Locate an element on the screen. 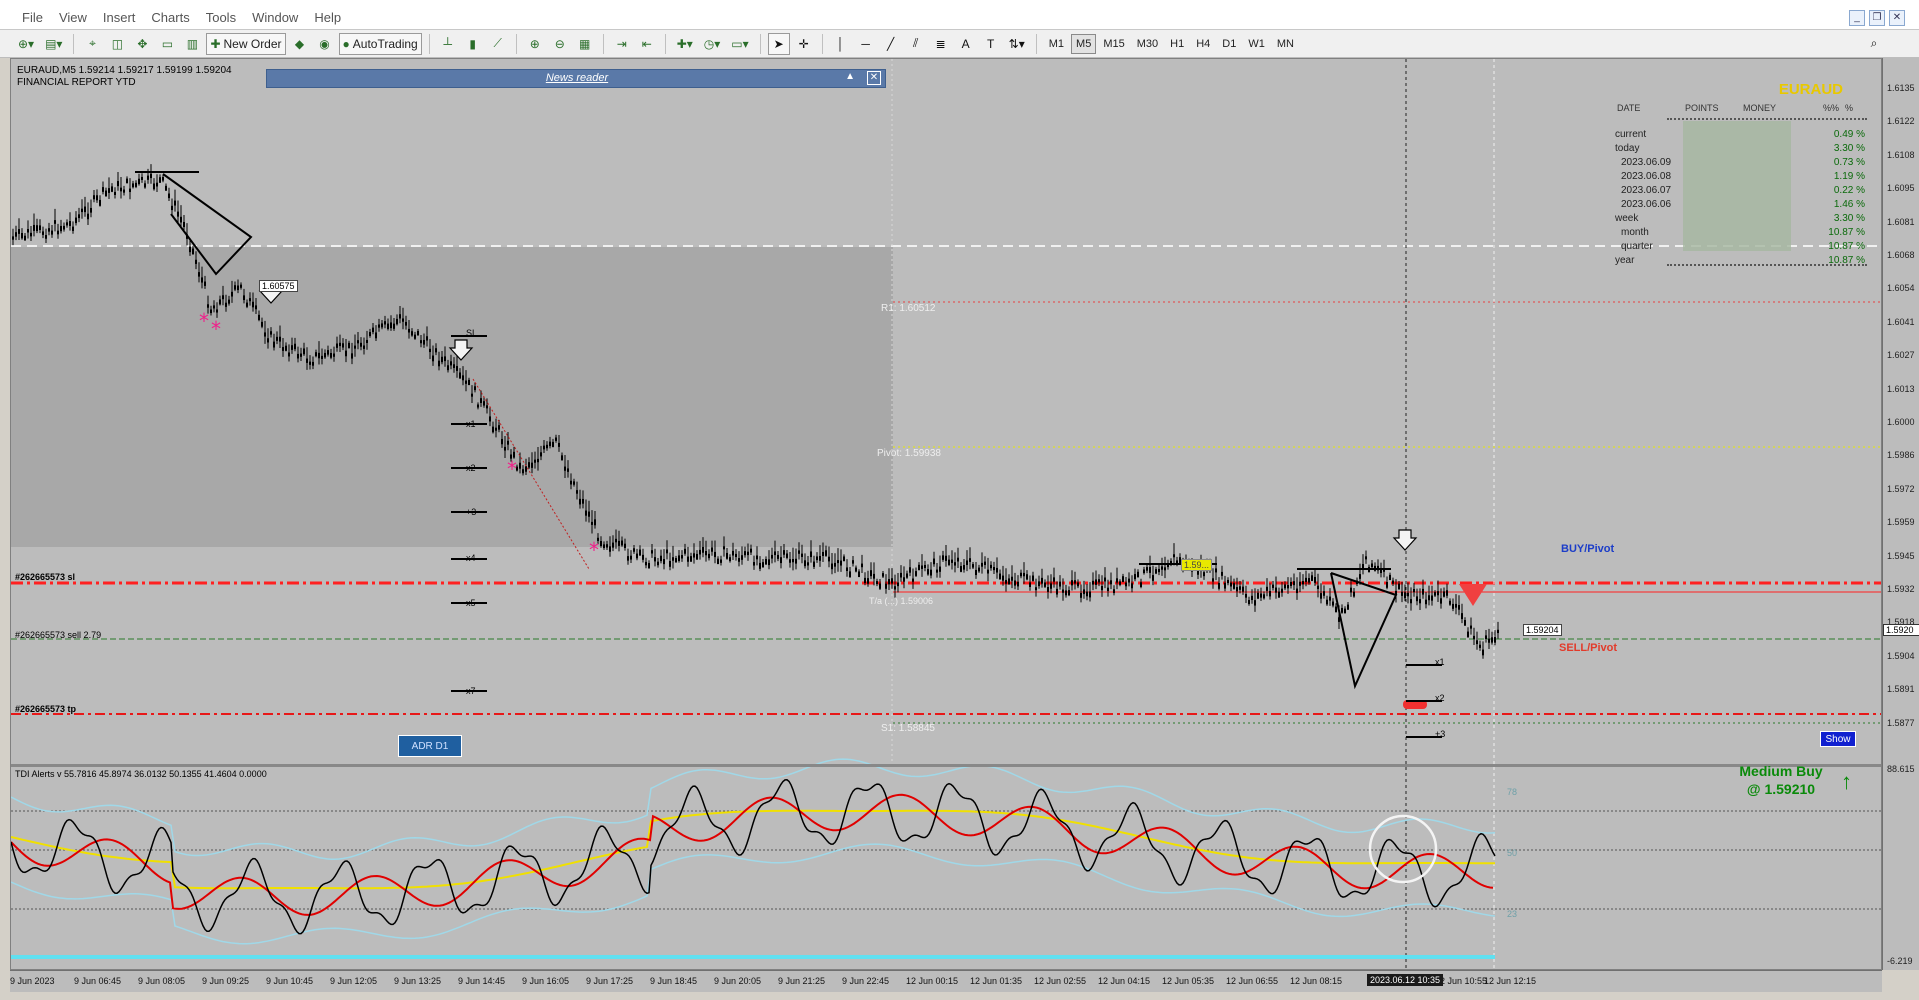  tile-icon: ▦ is located at coordinates (585, 43).